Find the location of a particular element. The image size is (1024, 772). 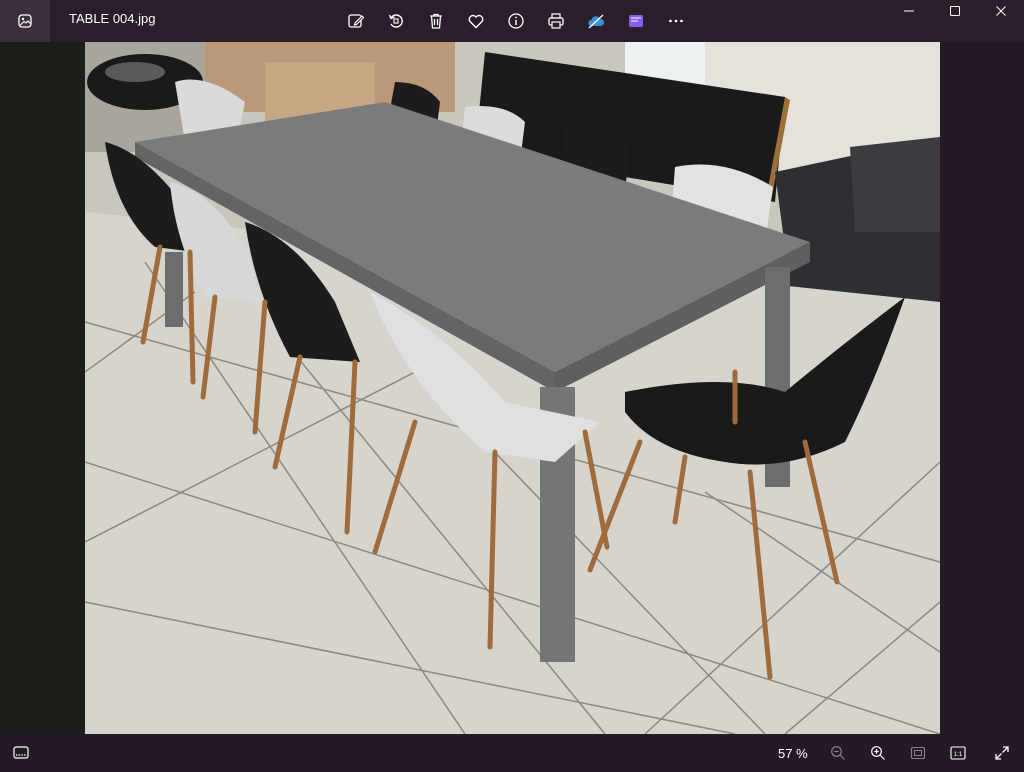

fit-to-window-icon is located at coordinates (918, 753).